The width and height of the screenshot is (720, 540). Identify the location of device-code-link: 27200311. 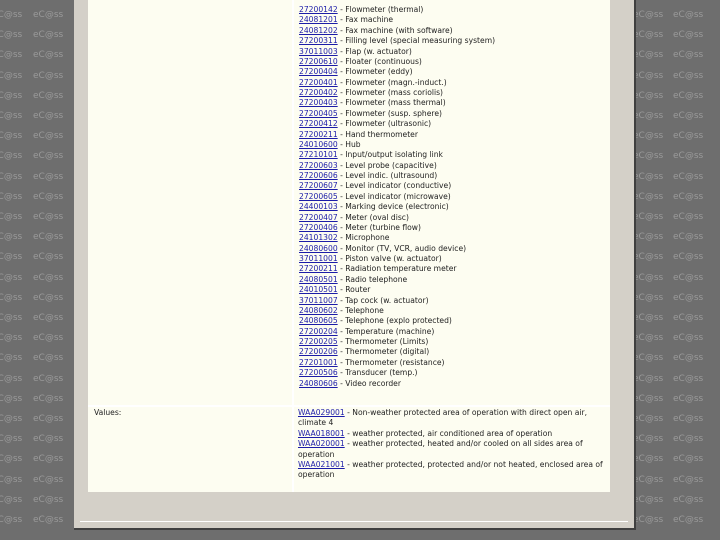
(318, 40).